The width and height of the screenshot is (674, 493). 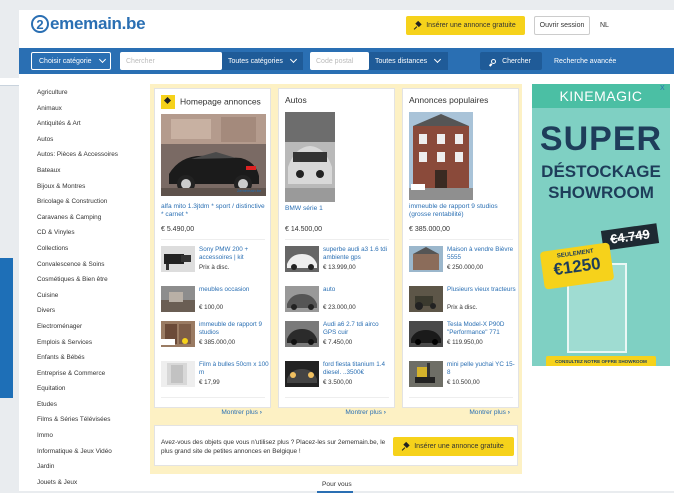 I want to click on tab-pour-vous: Pour vous, so click(x=337, y=484).